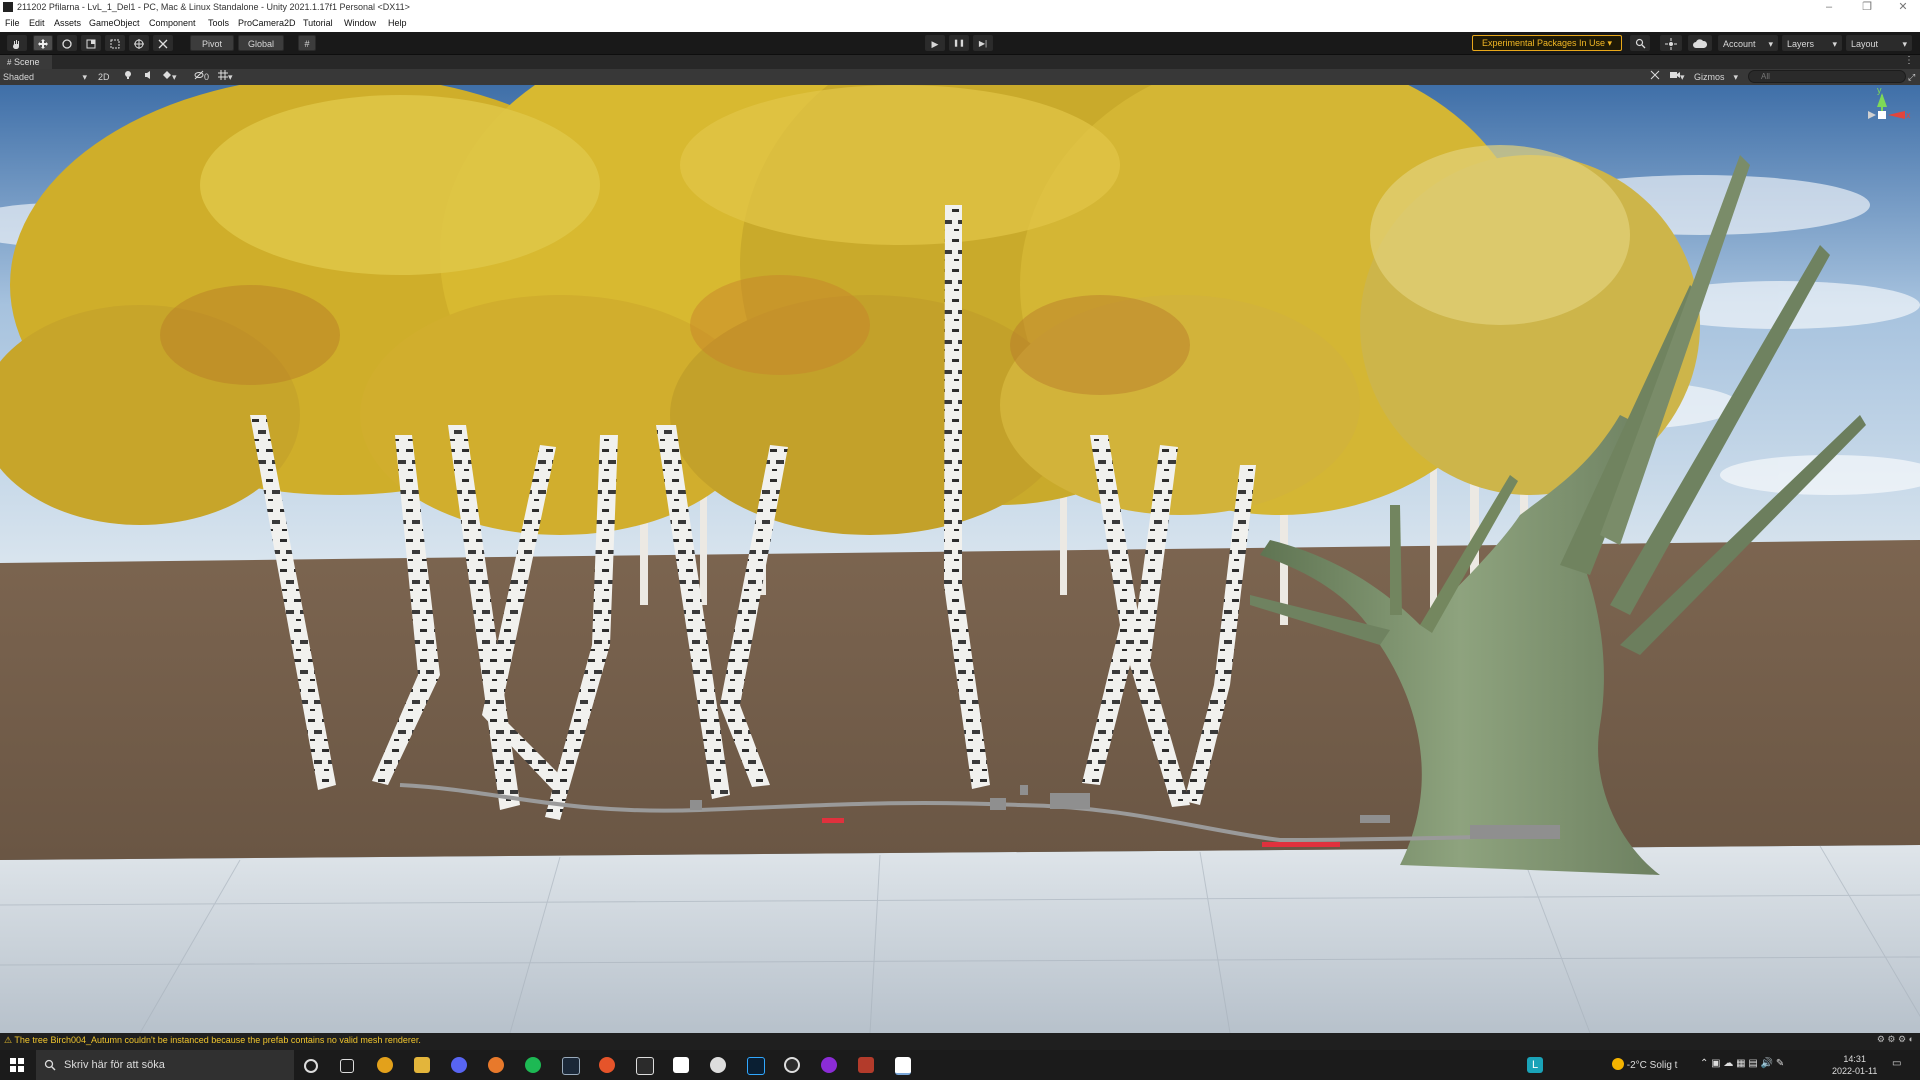  I want to click on layout-dropdown: Layout ▾, so click(1879, 43).